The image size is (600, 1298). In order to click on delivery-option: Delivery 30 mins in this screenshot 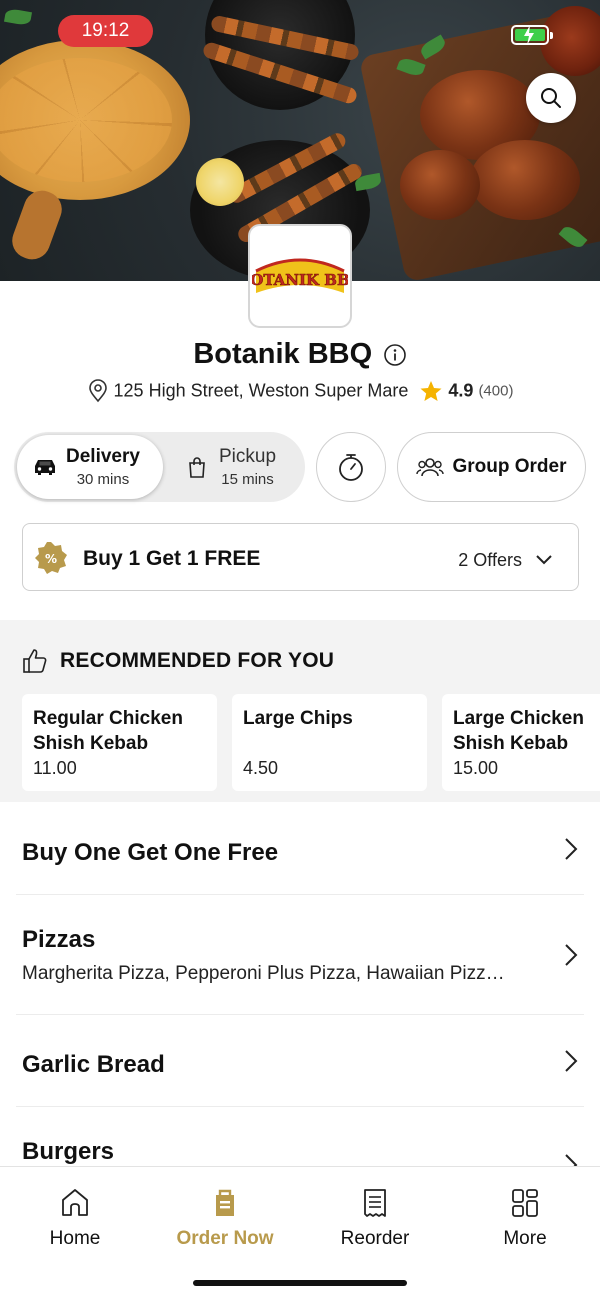, I will do `click(90, 467)`.